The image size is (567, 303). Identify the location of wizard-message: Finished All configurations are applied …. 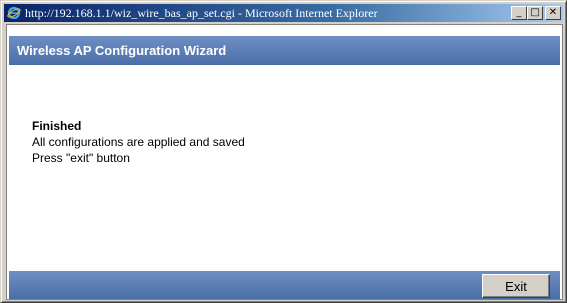
(138, 142).